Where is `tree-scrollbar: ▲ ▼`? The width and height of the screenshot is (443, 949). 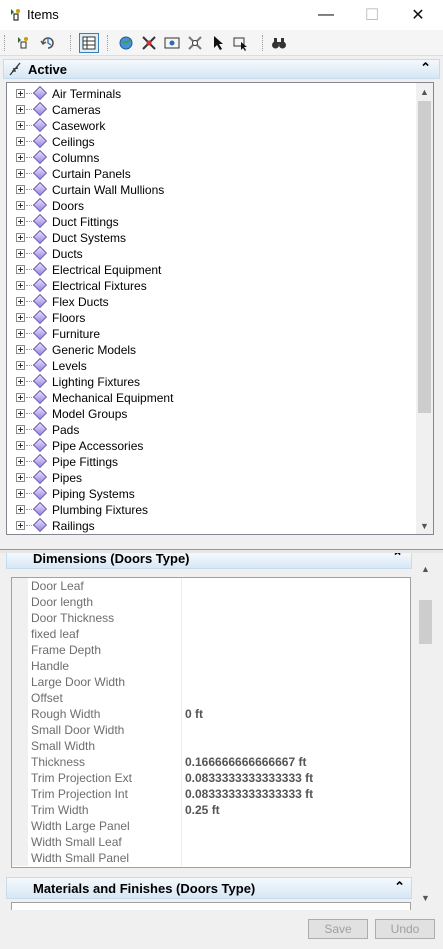 tree-scrollbar: ▲ ▼ is located at coordinates (424, 308).